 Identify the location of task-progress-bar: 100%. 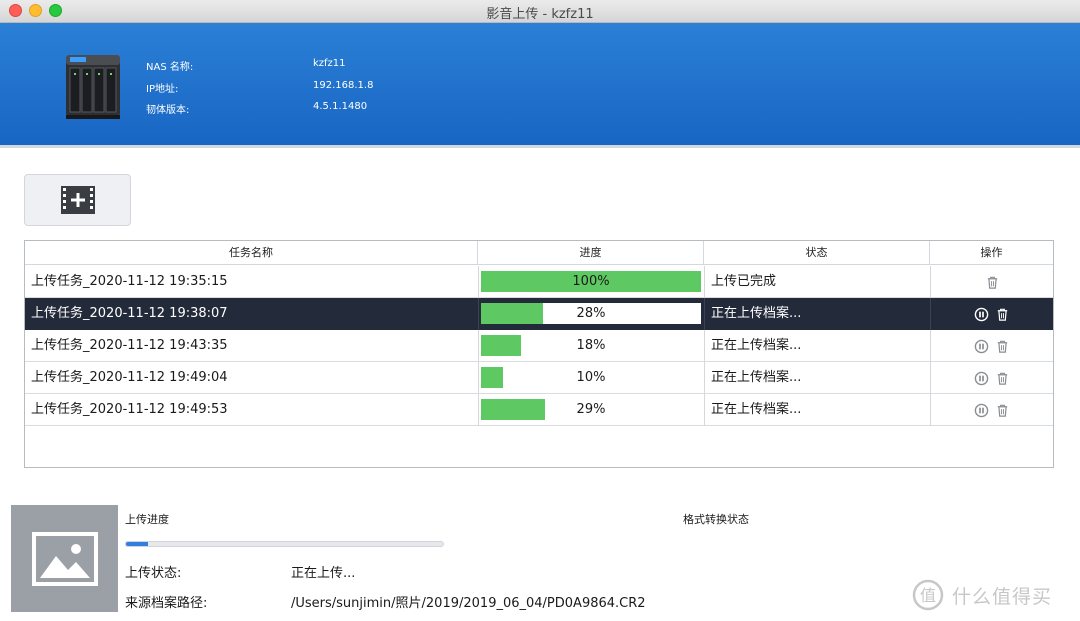
(591, 281).